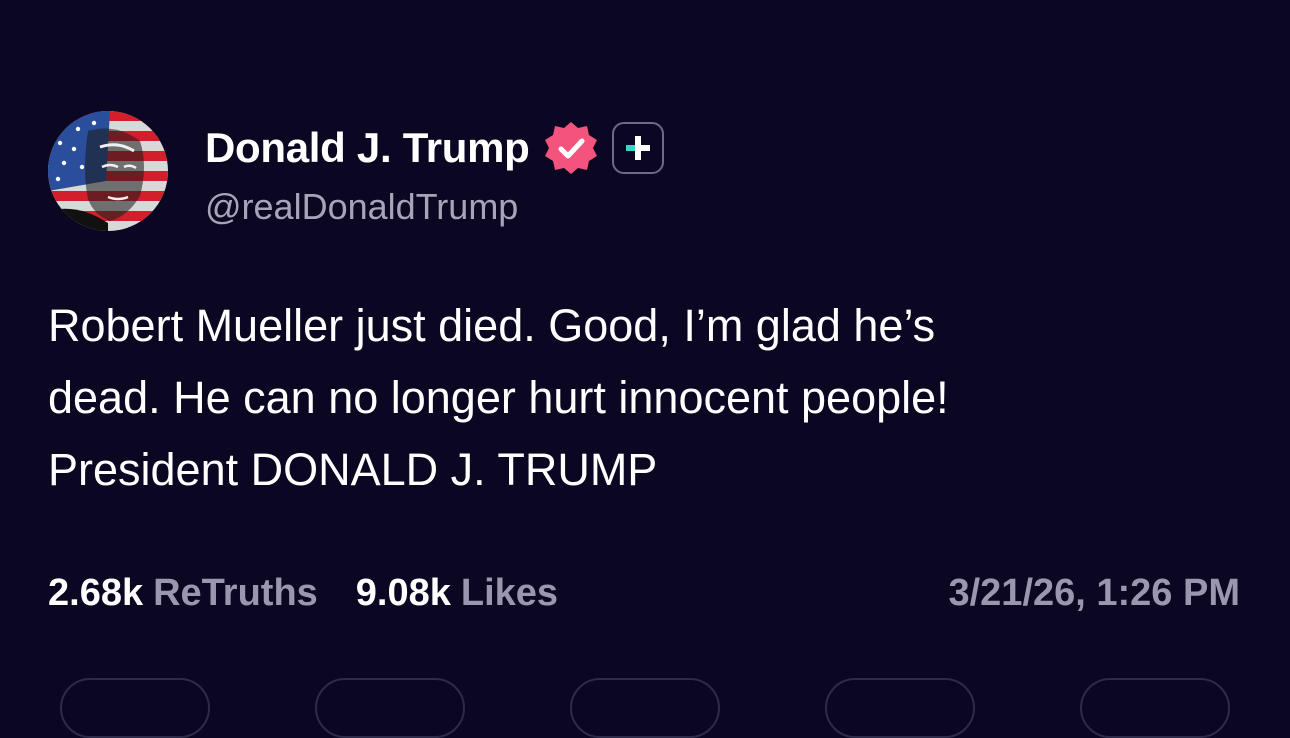  What do you see at coordinates (367, 148) in the screenshot?
I see `author-display-name: Donald J. Trump` at bounding box center [367, 148].